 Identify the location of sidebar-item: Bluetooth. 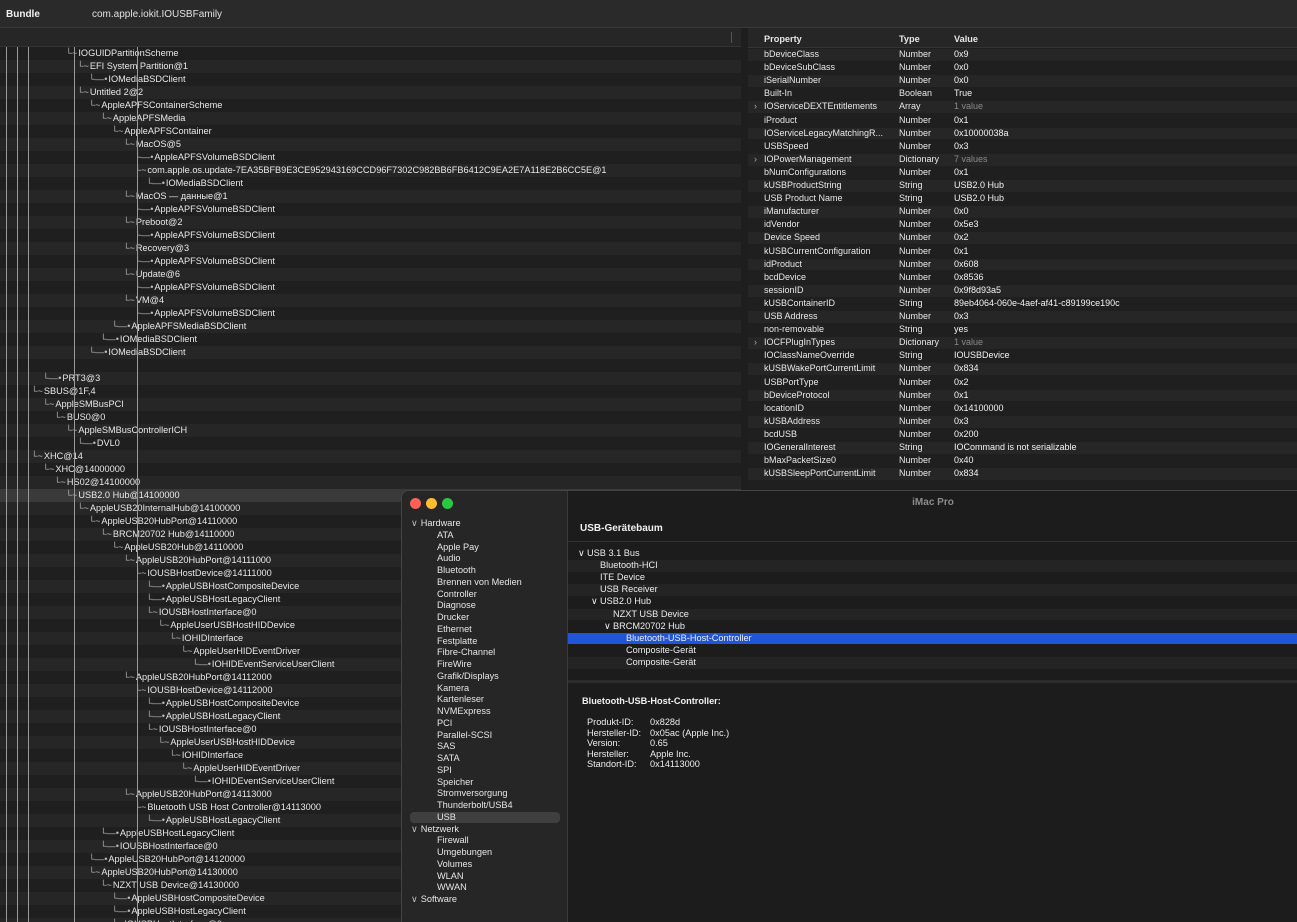
(443, 571).